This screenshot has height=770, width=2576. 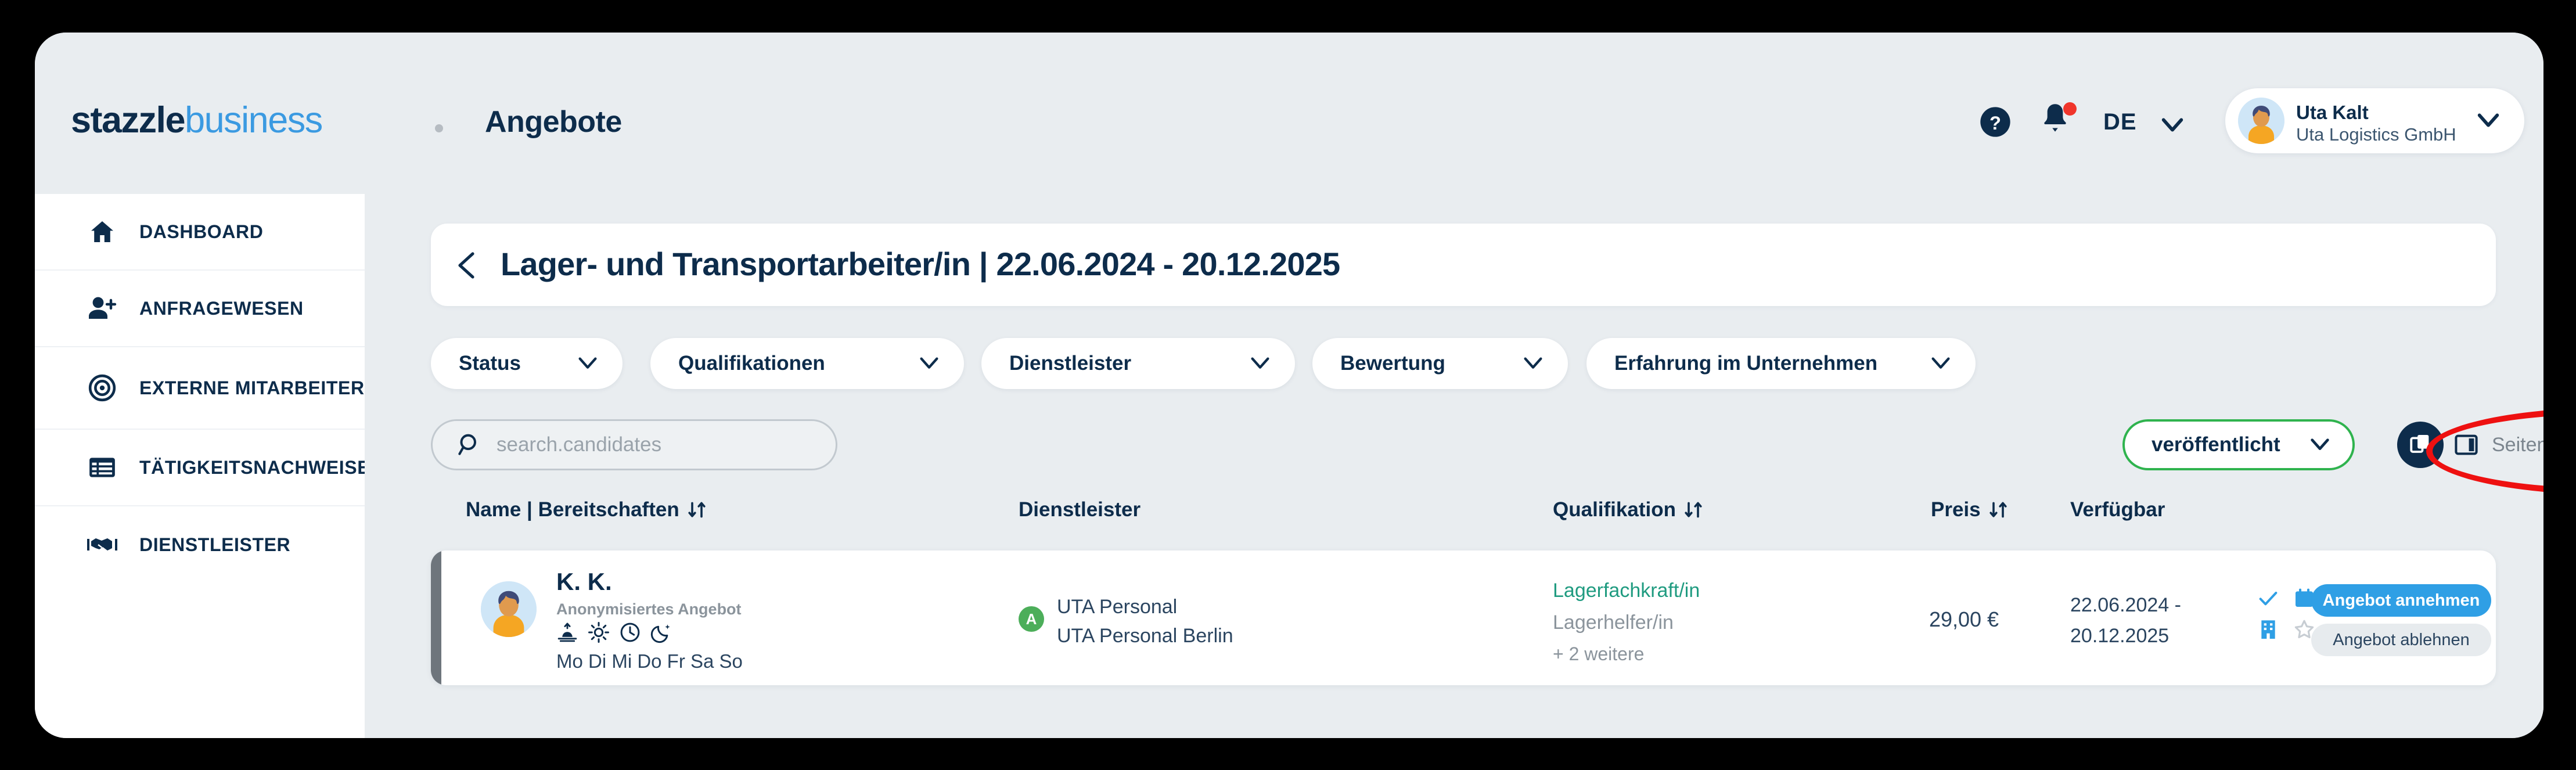 What do you see at coordinates (221, 308) in the screenshot?
I see `sidebar-item-label: ANFRAGEWESEN` at bounding box center [221, 308].